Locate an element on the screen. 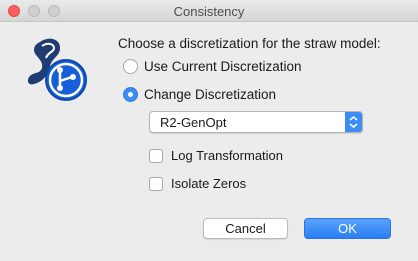 The width and height of the screenshot is (418, 261). cancel-button: Cancel is located at coordinates (245, 228).